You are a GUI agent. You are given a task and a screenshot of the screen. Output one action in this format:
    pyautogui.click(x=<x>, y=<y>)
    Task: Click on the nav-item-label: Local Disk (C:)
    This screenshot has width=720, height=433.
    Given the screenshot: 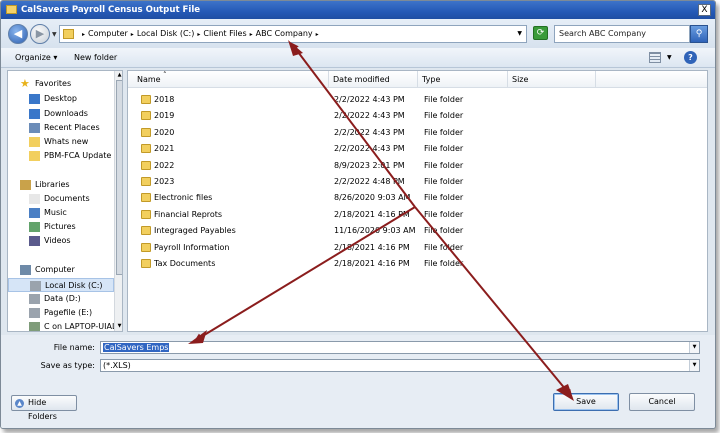 What is the action you would take?
    pyautogui.click(x=74, y=285)
    